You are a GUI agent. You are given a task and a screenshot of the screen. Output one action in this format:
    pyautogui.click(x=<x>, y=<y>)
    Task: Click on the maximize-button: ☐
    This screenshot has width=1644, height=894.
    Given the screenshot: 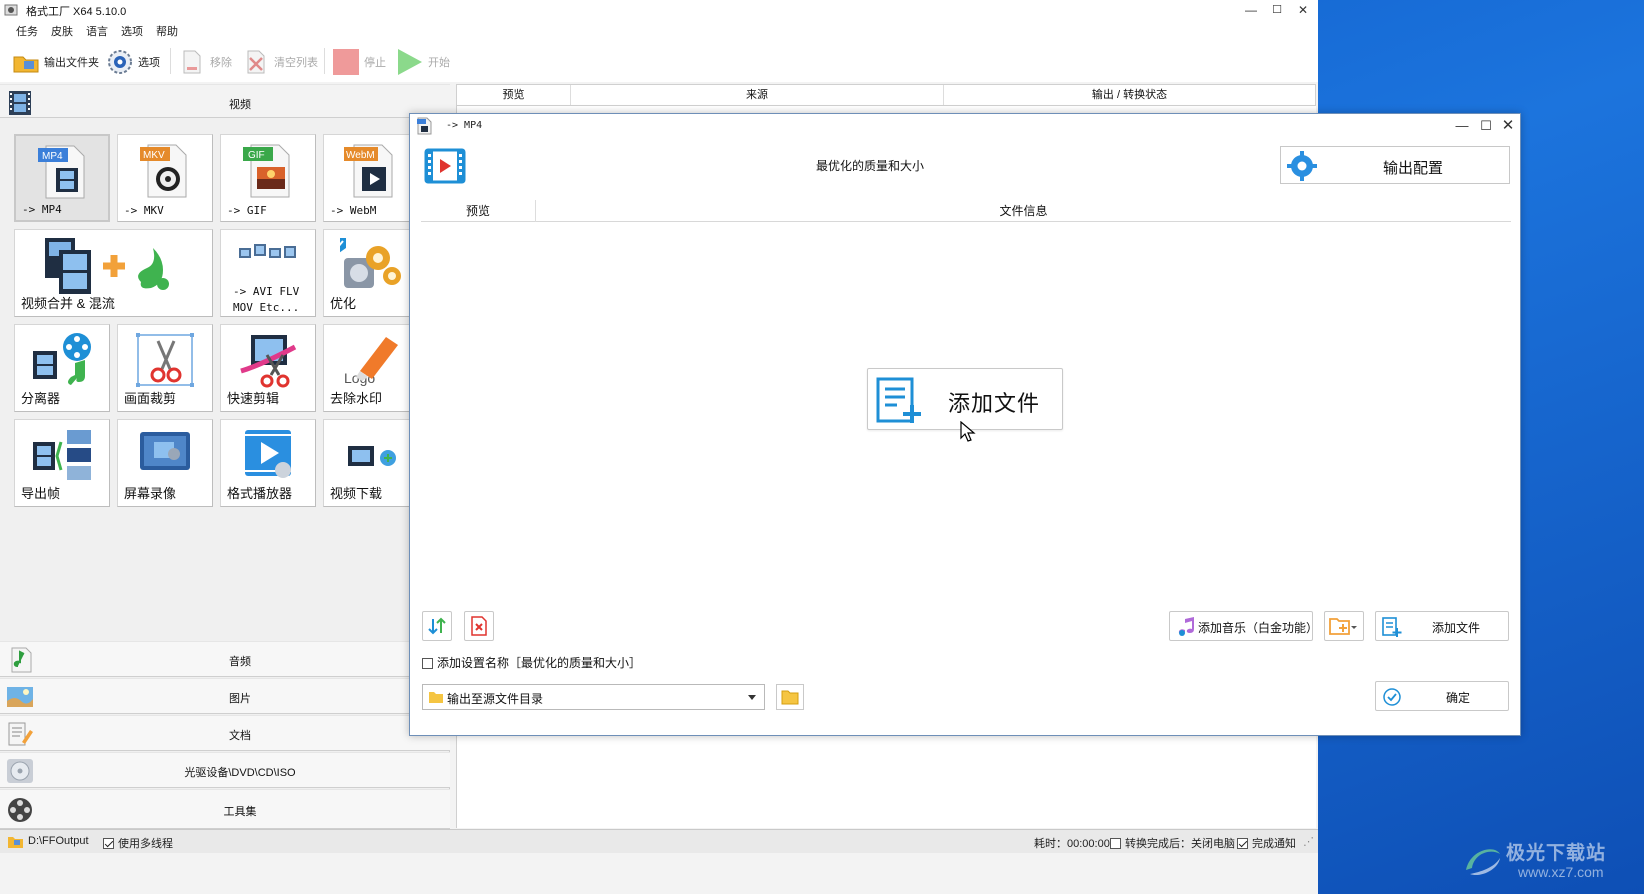 What is the action you would take?
    pyautogui.click(x=1277, y=10)
    